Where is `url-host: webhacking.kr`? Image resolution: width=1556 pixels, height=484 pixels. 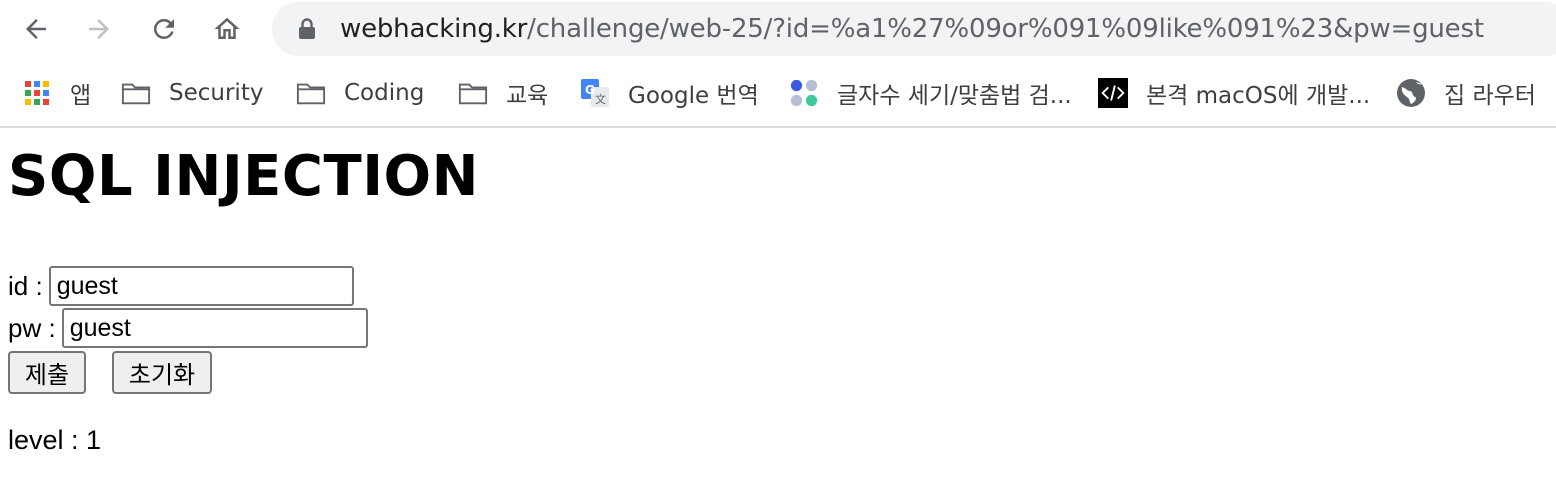 url-host: webhacking.kr is located at coordinates (434, 29).